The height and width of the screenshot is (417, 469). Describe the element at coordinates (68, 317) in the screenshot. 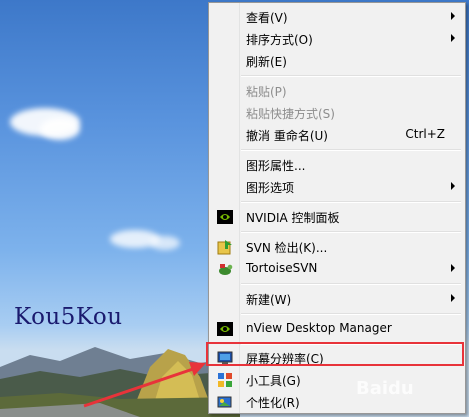

I see `watermark-text: Kou5Kou` at that location.